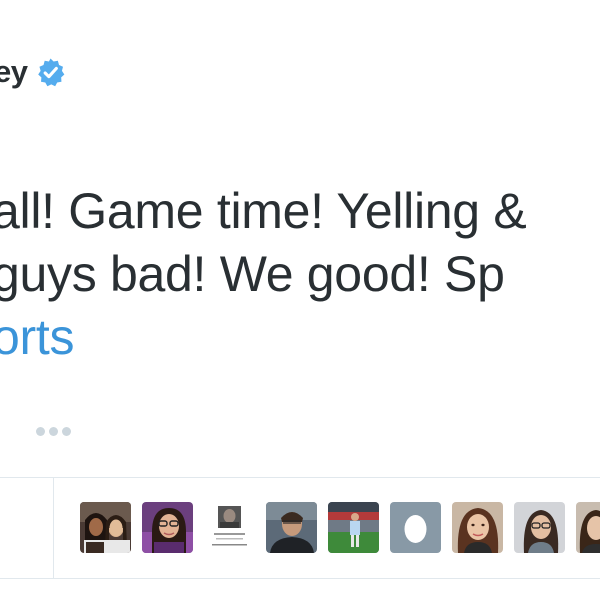  Describe the element at coordinates (14, 72) in the screenshot. I see `author-name: ey` at that location.